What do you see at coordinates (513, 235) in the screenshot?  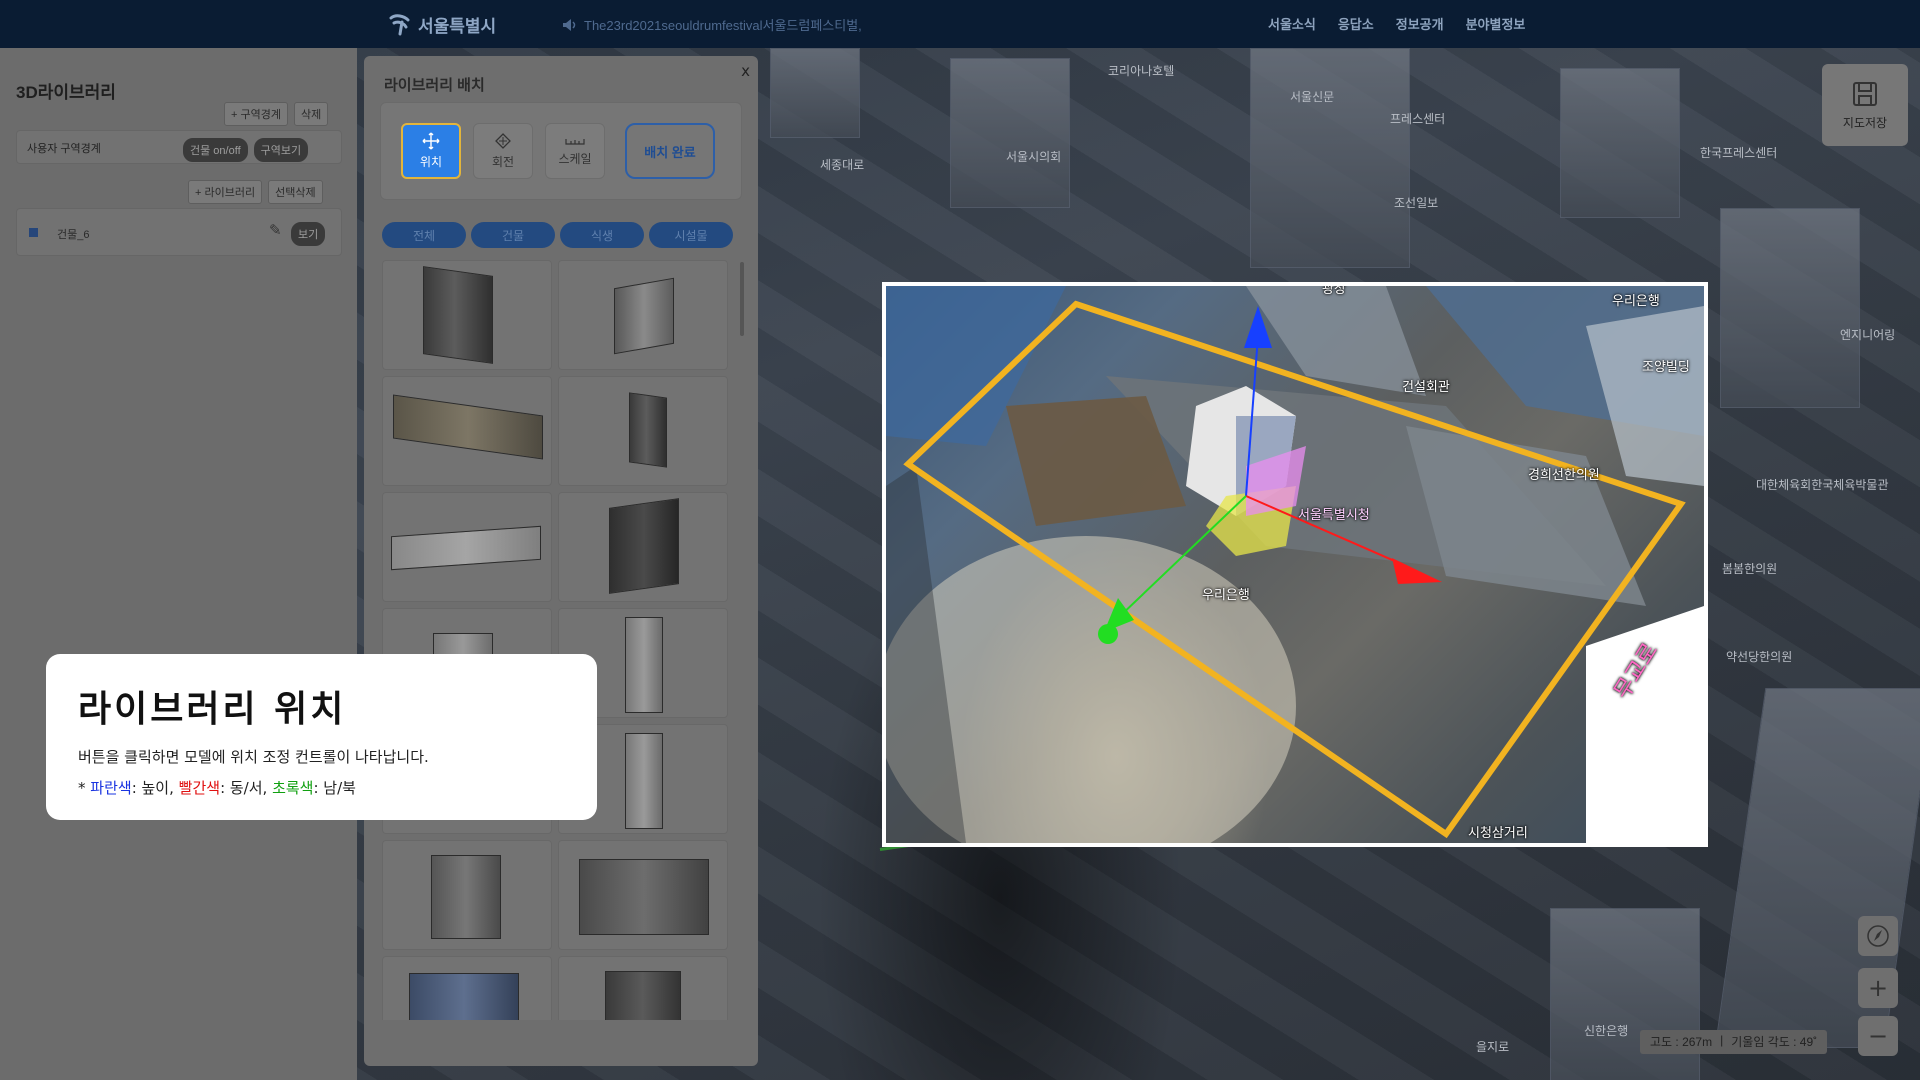 I see `tab-buildings: 건물` at bounding box center [513, 235].